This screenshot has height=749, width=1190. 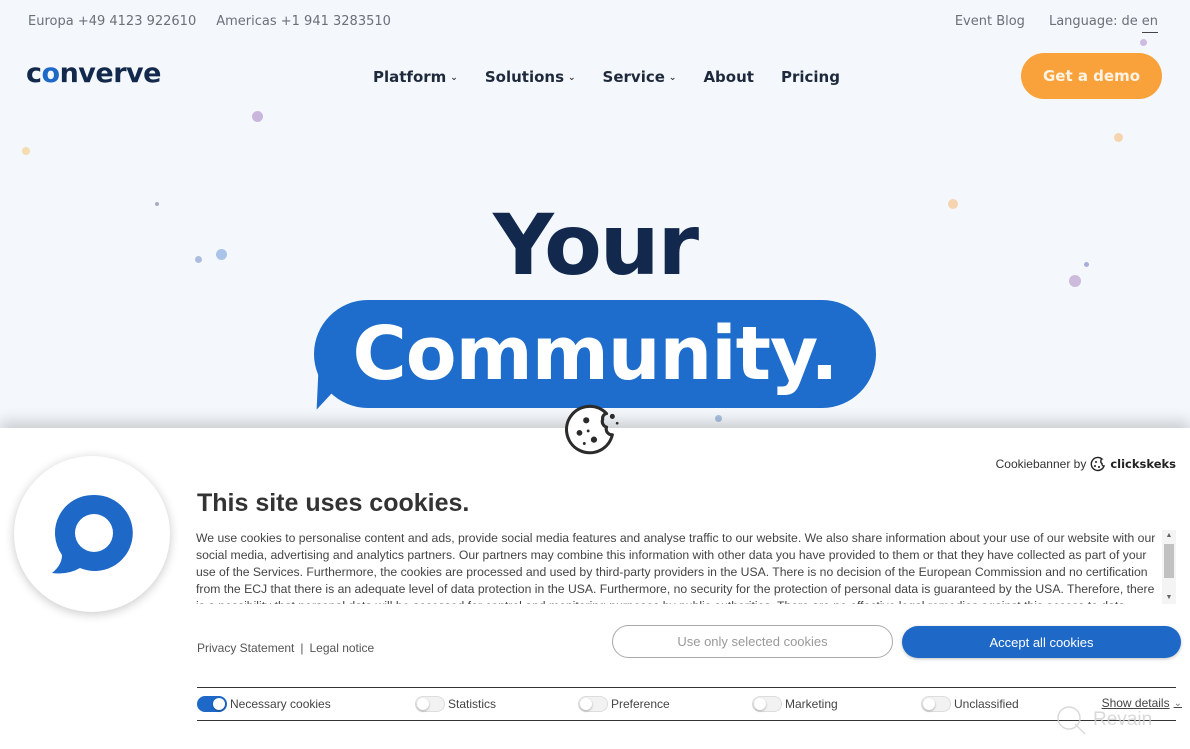 What do you see at coordinates (1041, 642) in the screenshot?
I see `accept-all-cookies-button: Accept all cookies` at bounding box center [1041, 642].